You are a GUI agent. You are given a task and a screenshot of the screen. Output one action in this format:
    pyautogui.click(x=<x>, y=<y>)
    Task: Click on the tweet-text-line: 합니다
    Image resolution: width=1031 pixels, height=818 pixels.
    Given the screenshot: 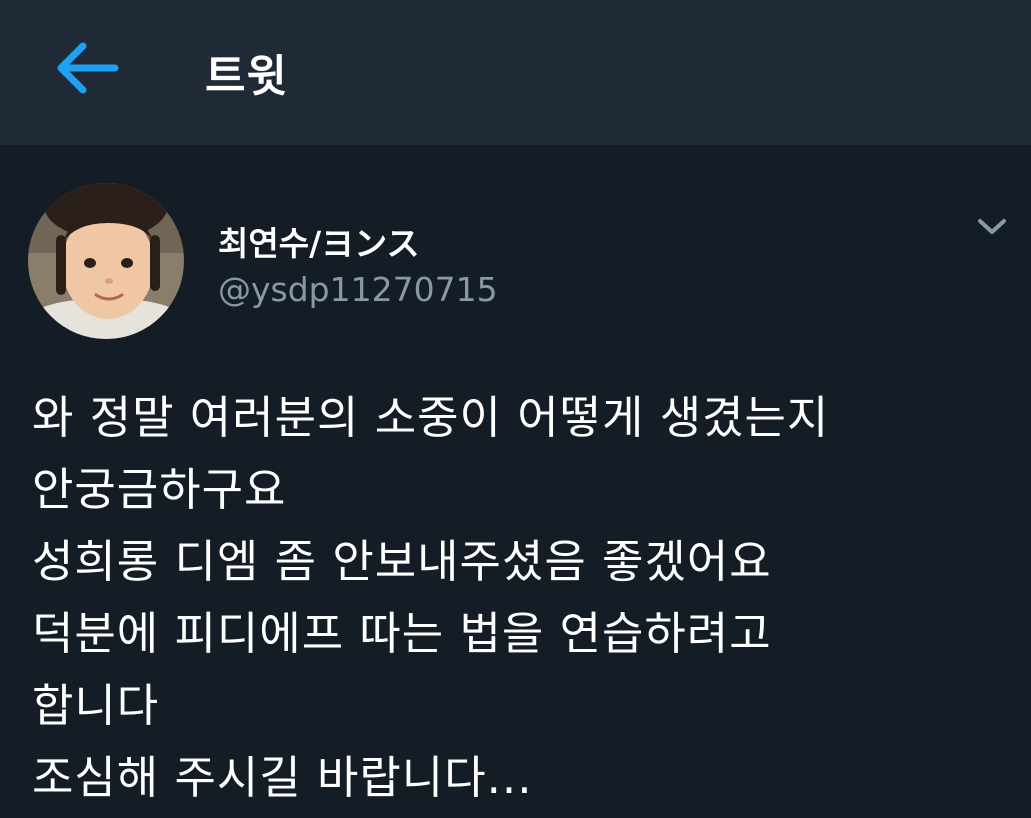 What is the action you would take?
    pyautogui.click(x=96, y=705)
    